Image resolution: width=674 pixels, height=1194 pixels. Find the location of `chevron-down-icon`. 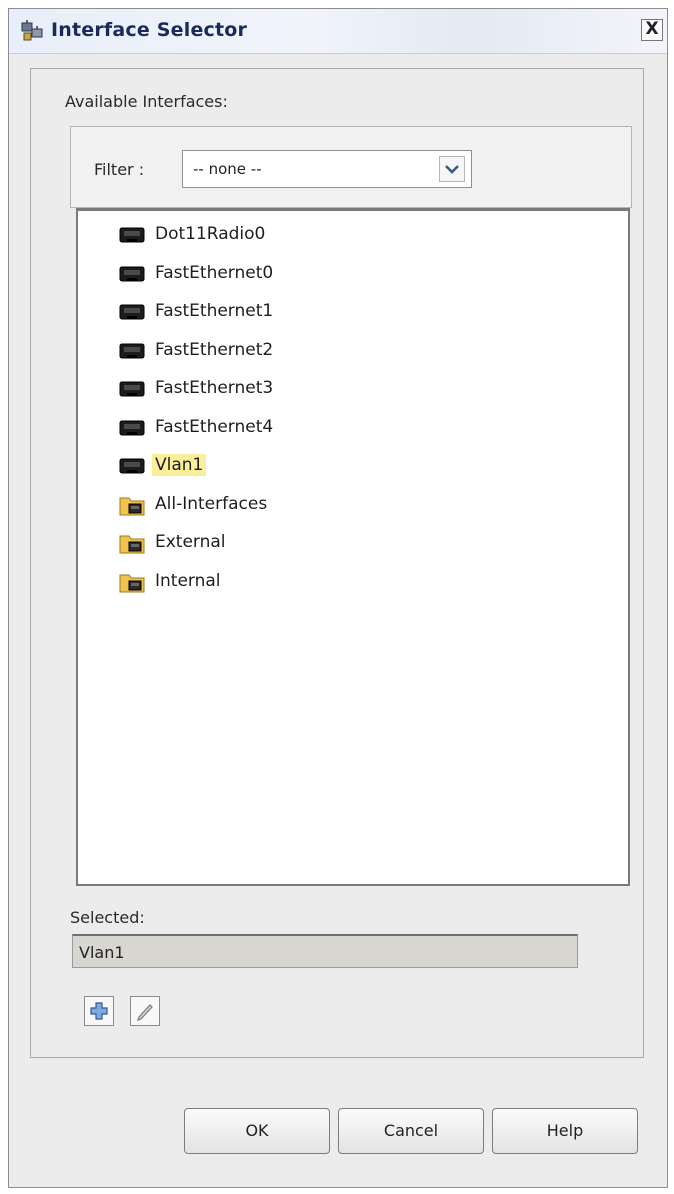

chevron-down-icon is located at coordinates (452, 169).